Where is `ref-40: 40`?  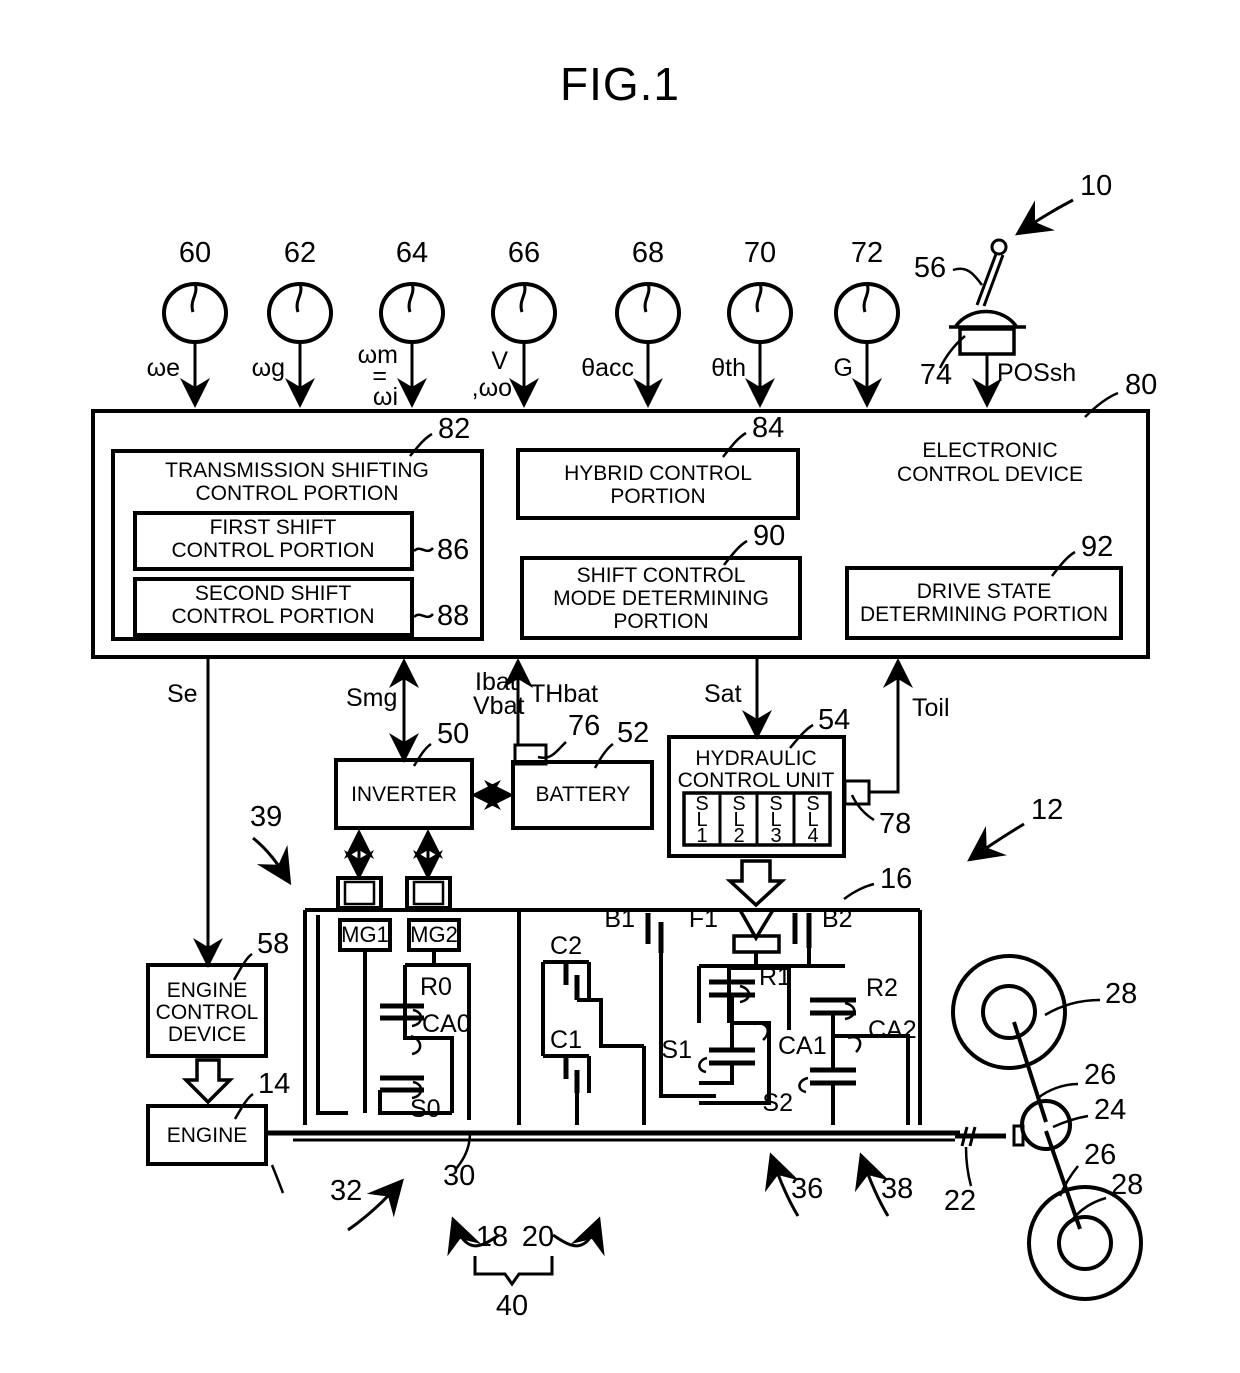 ref-40: 40 is located at coordinates (512, 1306).